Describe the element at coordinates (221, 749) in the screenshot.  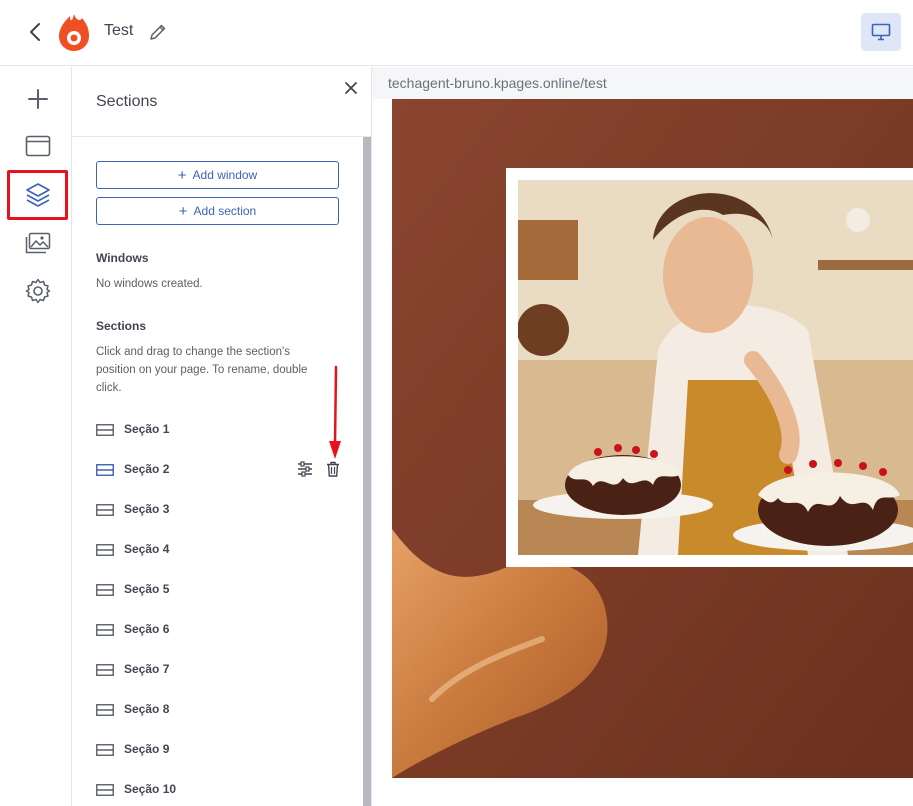
I see `section-row: Seção 9` at that location.